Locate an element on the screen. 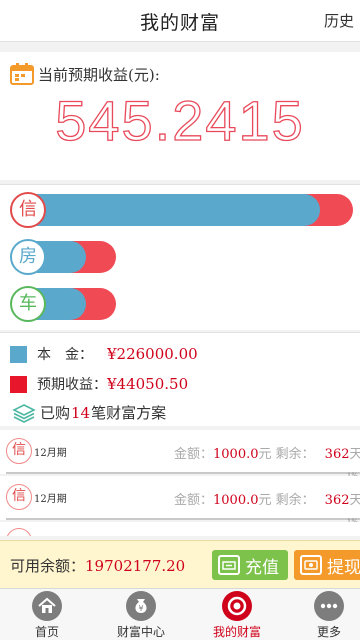 The width and height of the screenshot is (360, 640). nav-more: 更多 is located at coordinates (322, 615).